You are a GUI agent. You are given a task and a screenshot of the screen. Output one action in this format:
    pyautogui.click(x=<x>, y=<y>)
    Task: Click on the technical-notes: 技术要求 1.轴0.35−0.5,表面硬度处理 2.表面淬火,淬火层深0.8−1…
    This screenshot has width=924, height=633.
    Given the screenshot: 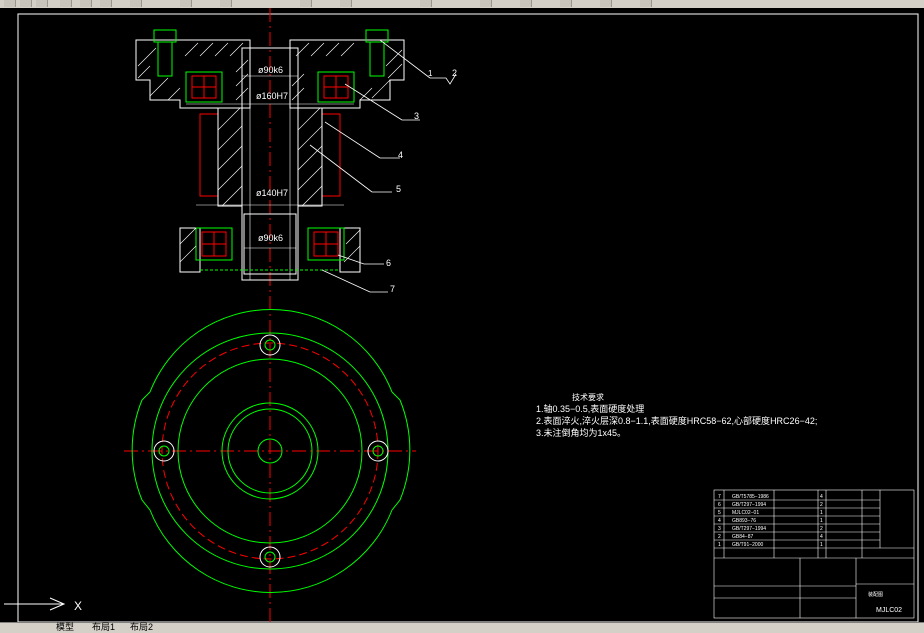 What is the action you would take?
    pyautogui.click(x=676, y=415)
    